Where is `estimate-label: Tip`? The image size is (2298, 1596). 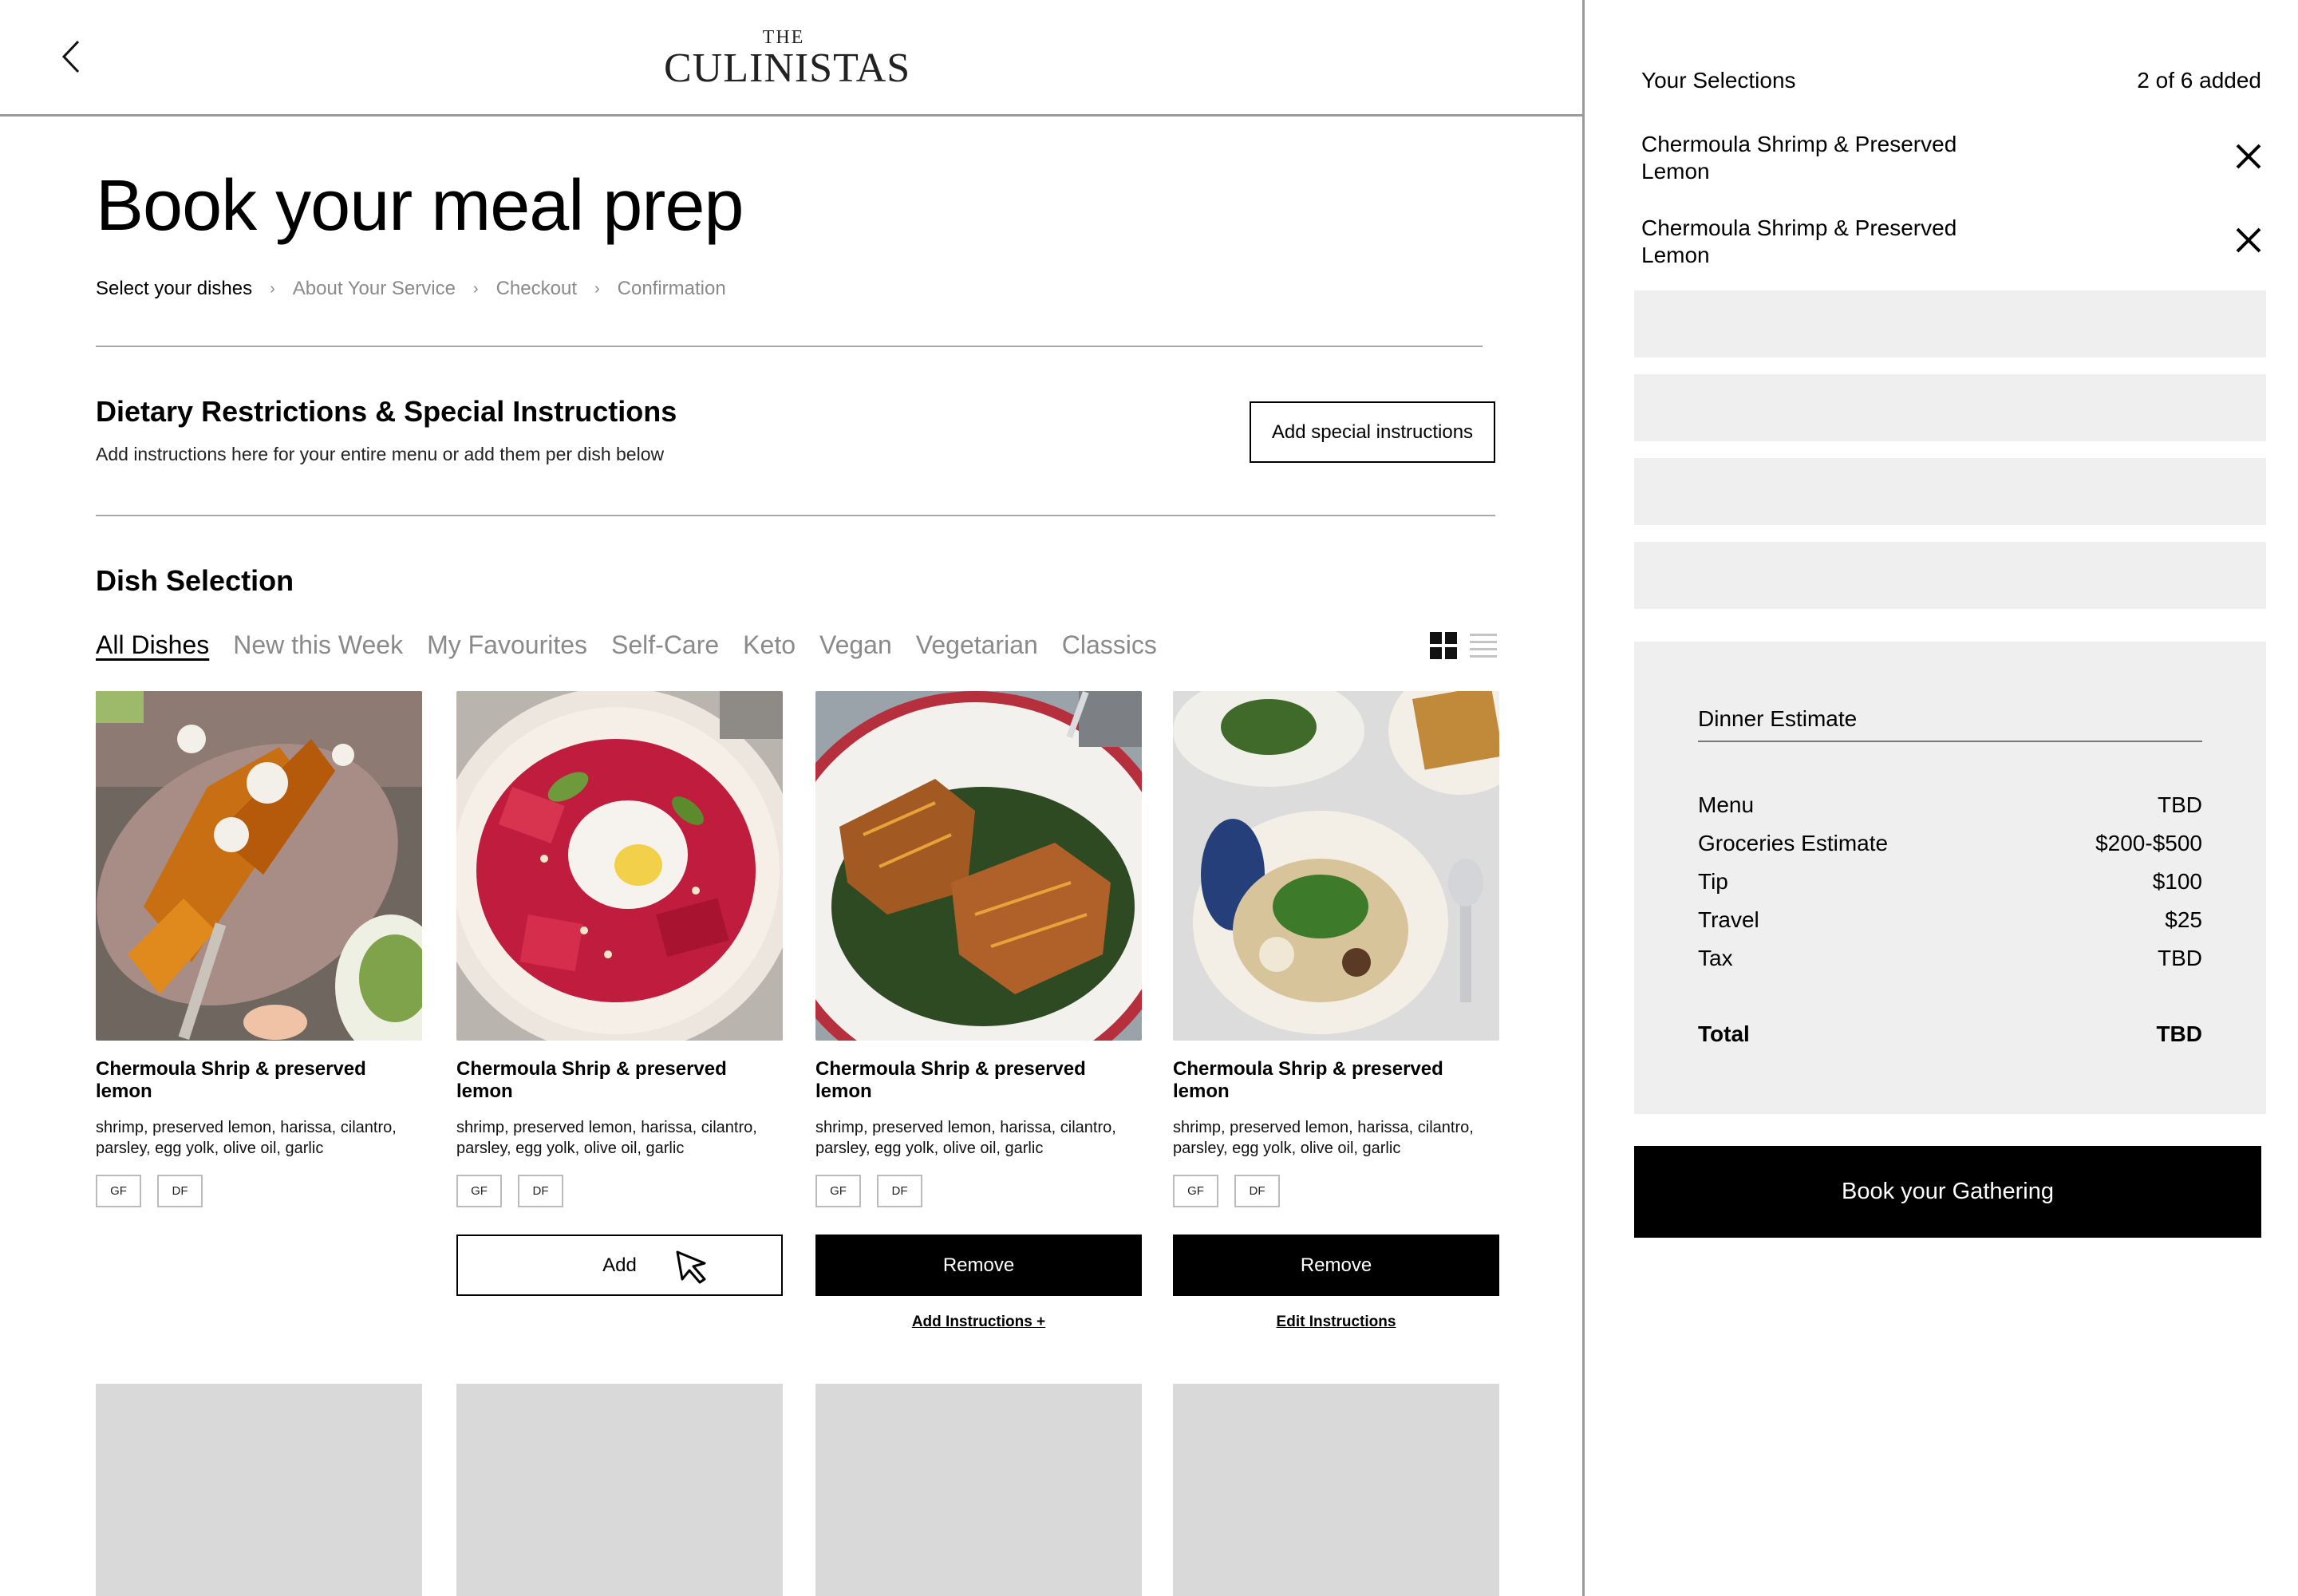
estimate-label: Tip is located at coordinates (1713, 881).